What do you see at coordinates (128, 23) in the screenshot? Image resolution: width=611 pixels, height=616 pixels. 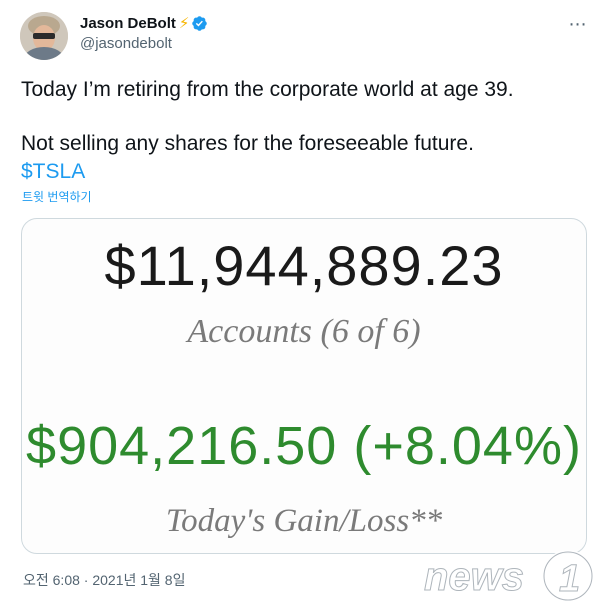 I see `display-name: Jason DeBolt` at bounding box center [128, 23].